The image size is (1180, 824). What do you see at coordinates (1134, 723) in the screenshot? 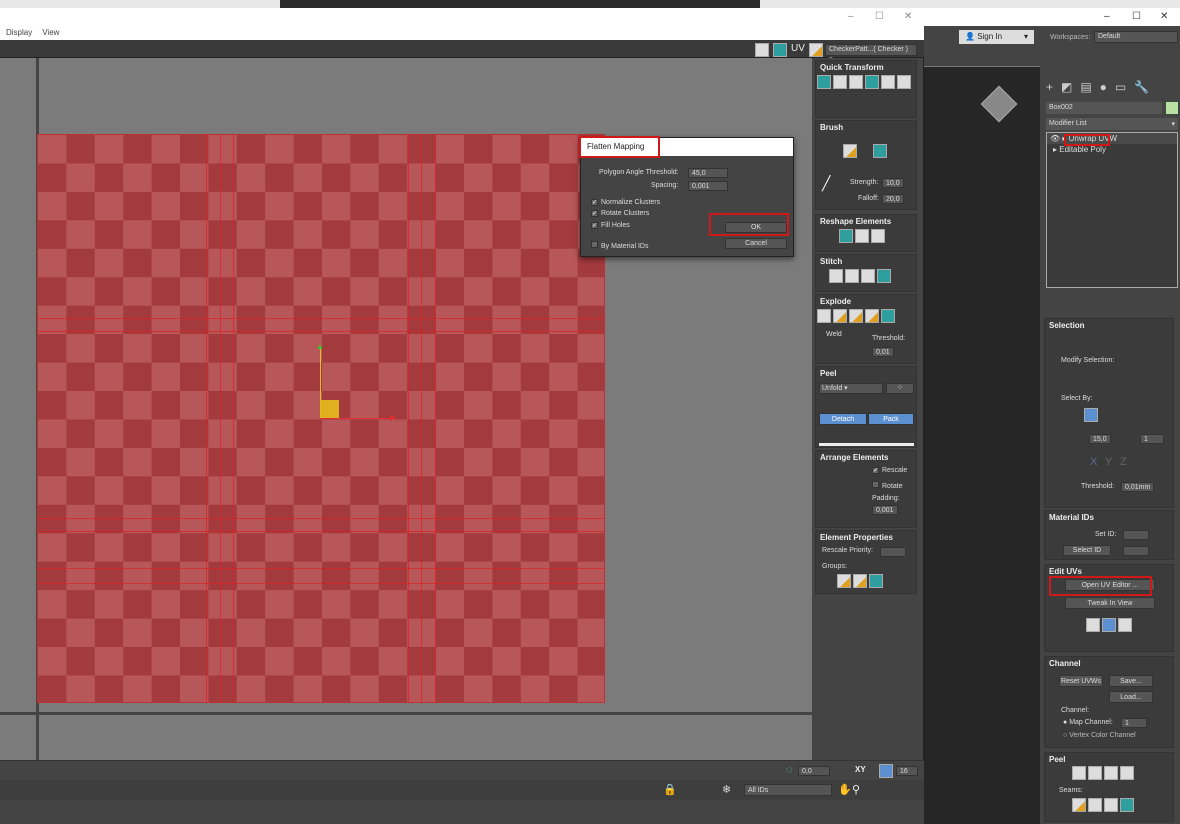
I see `map-channel-input: 1` at bounding box center [1134, 723].